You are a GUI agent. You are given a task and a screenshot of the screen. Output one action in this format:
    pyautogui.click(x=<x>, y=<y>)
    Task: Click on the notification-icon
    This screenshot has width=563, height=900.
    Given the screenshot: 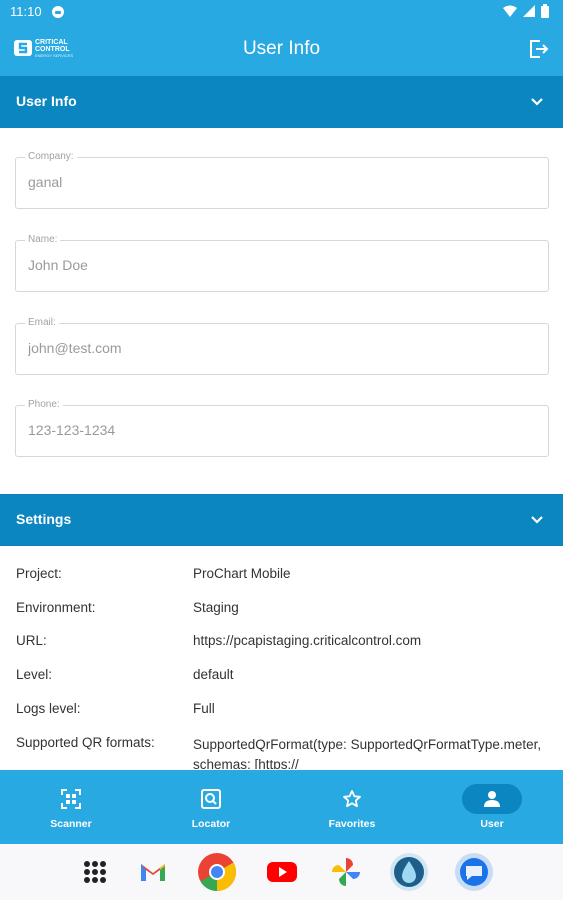 What is the action you would take?
    pyautogui.click(x=58, y=12)
    